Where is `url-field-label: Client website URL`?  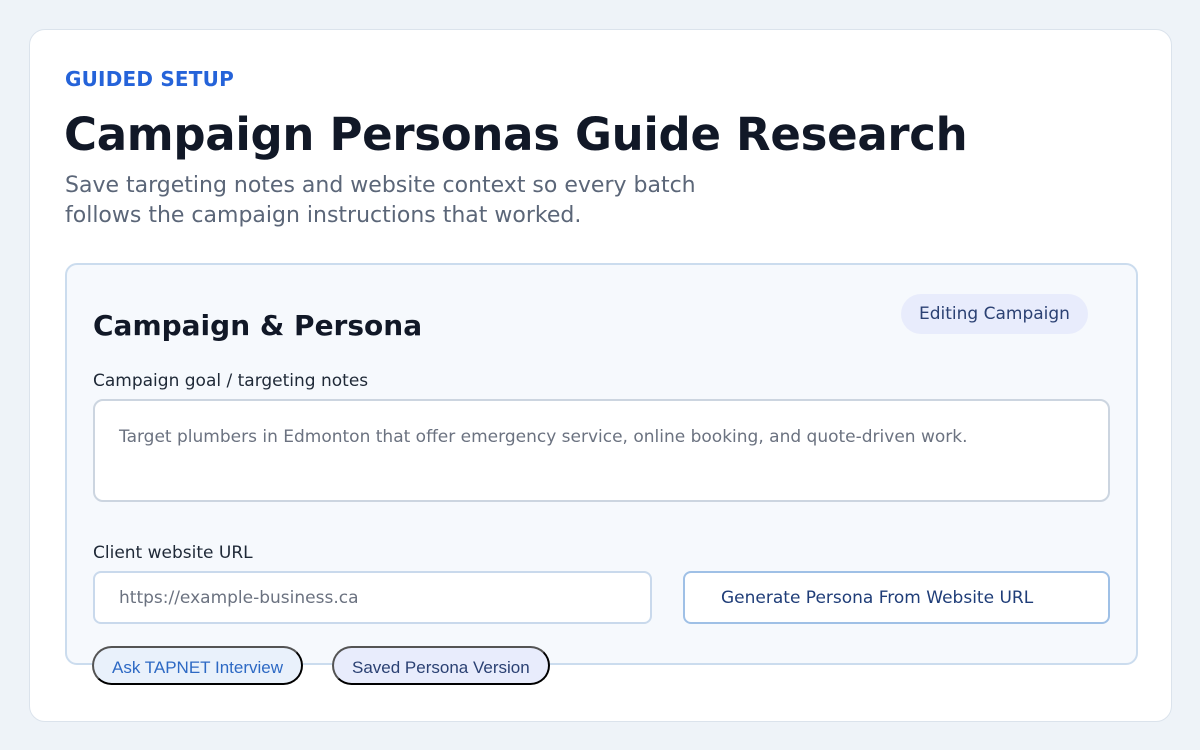 url-field-label: Client website URL is located at coordinates (173, 553).